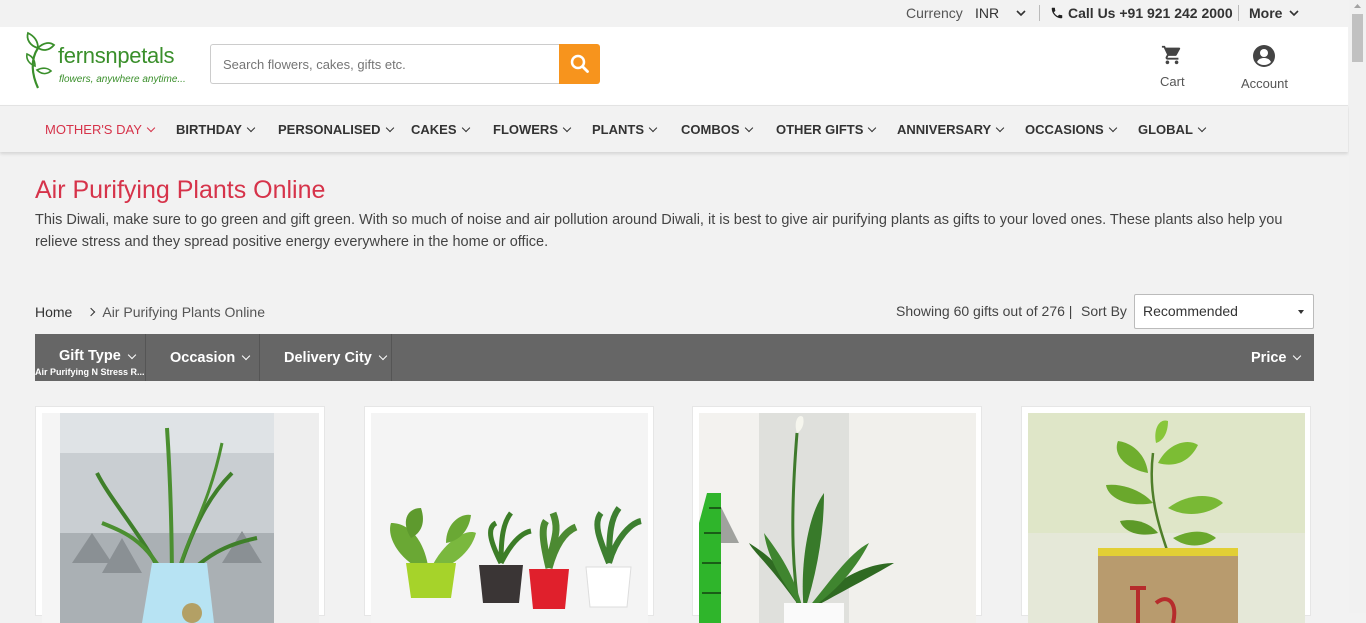 The height and width of the screenshot is (623, 1366). Describe the element at coordinates (1064, 129) in the screenshot. I see `nav-item-label: OCCASIONS` at that location.